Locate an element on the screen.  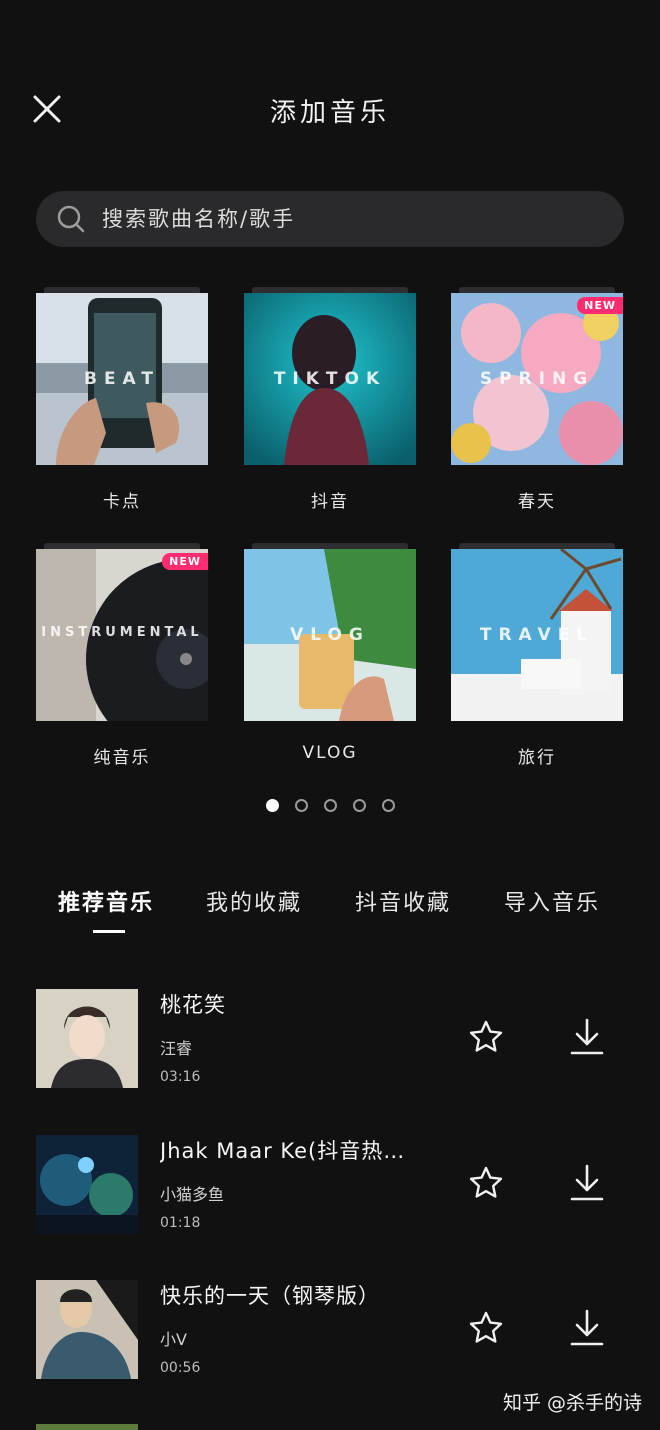
tab-my-favorites: 我的收藏 is located at coordinates (254, 901).